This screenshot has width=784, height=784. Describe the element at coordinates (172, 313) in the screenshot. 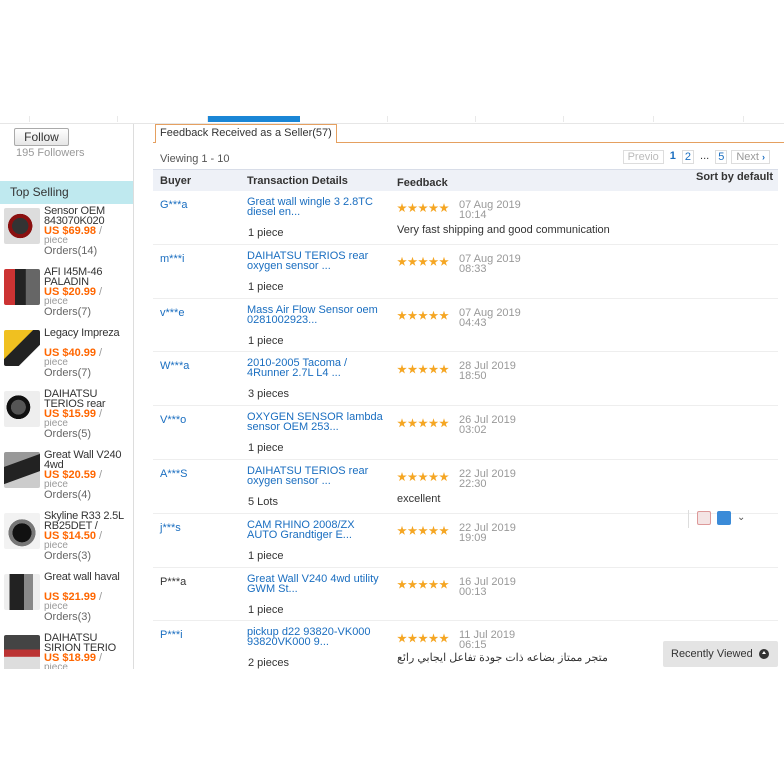

I see `buyer-name: v***e` at that location.